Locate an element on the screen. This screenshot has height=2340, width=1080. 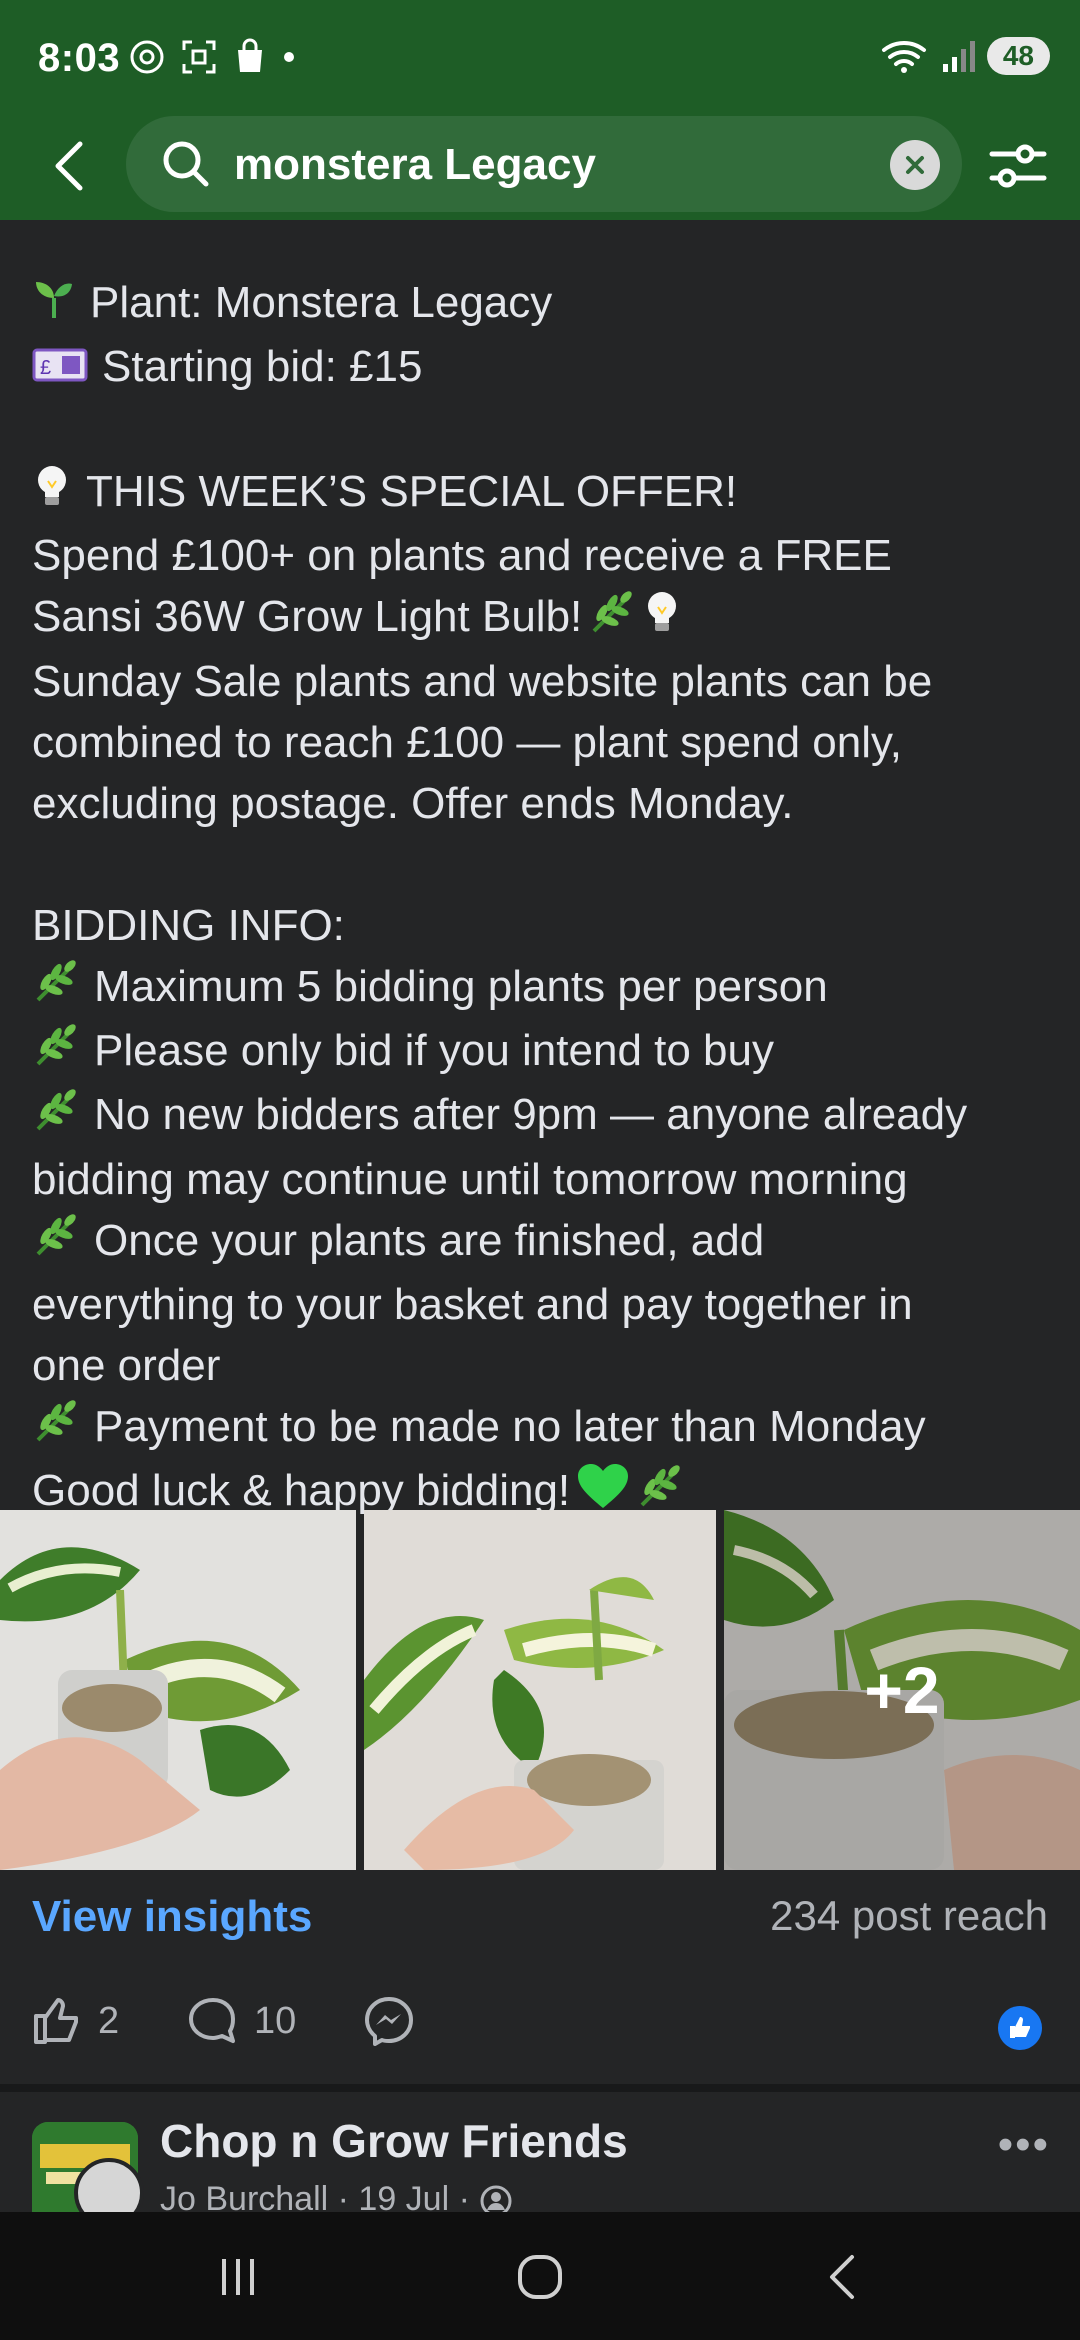
post-line: excluding postage. Offer ends Monday. is located at coordinates (542, 803).